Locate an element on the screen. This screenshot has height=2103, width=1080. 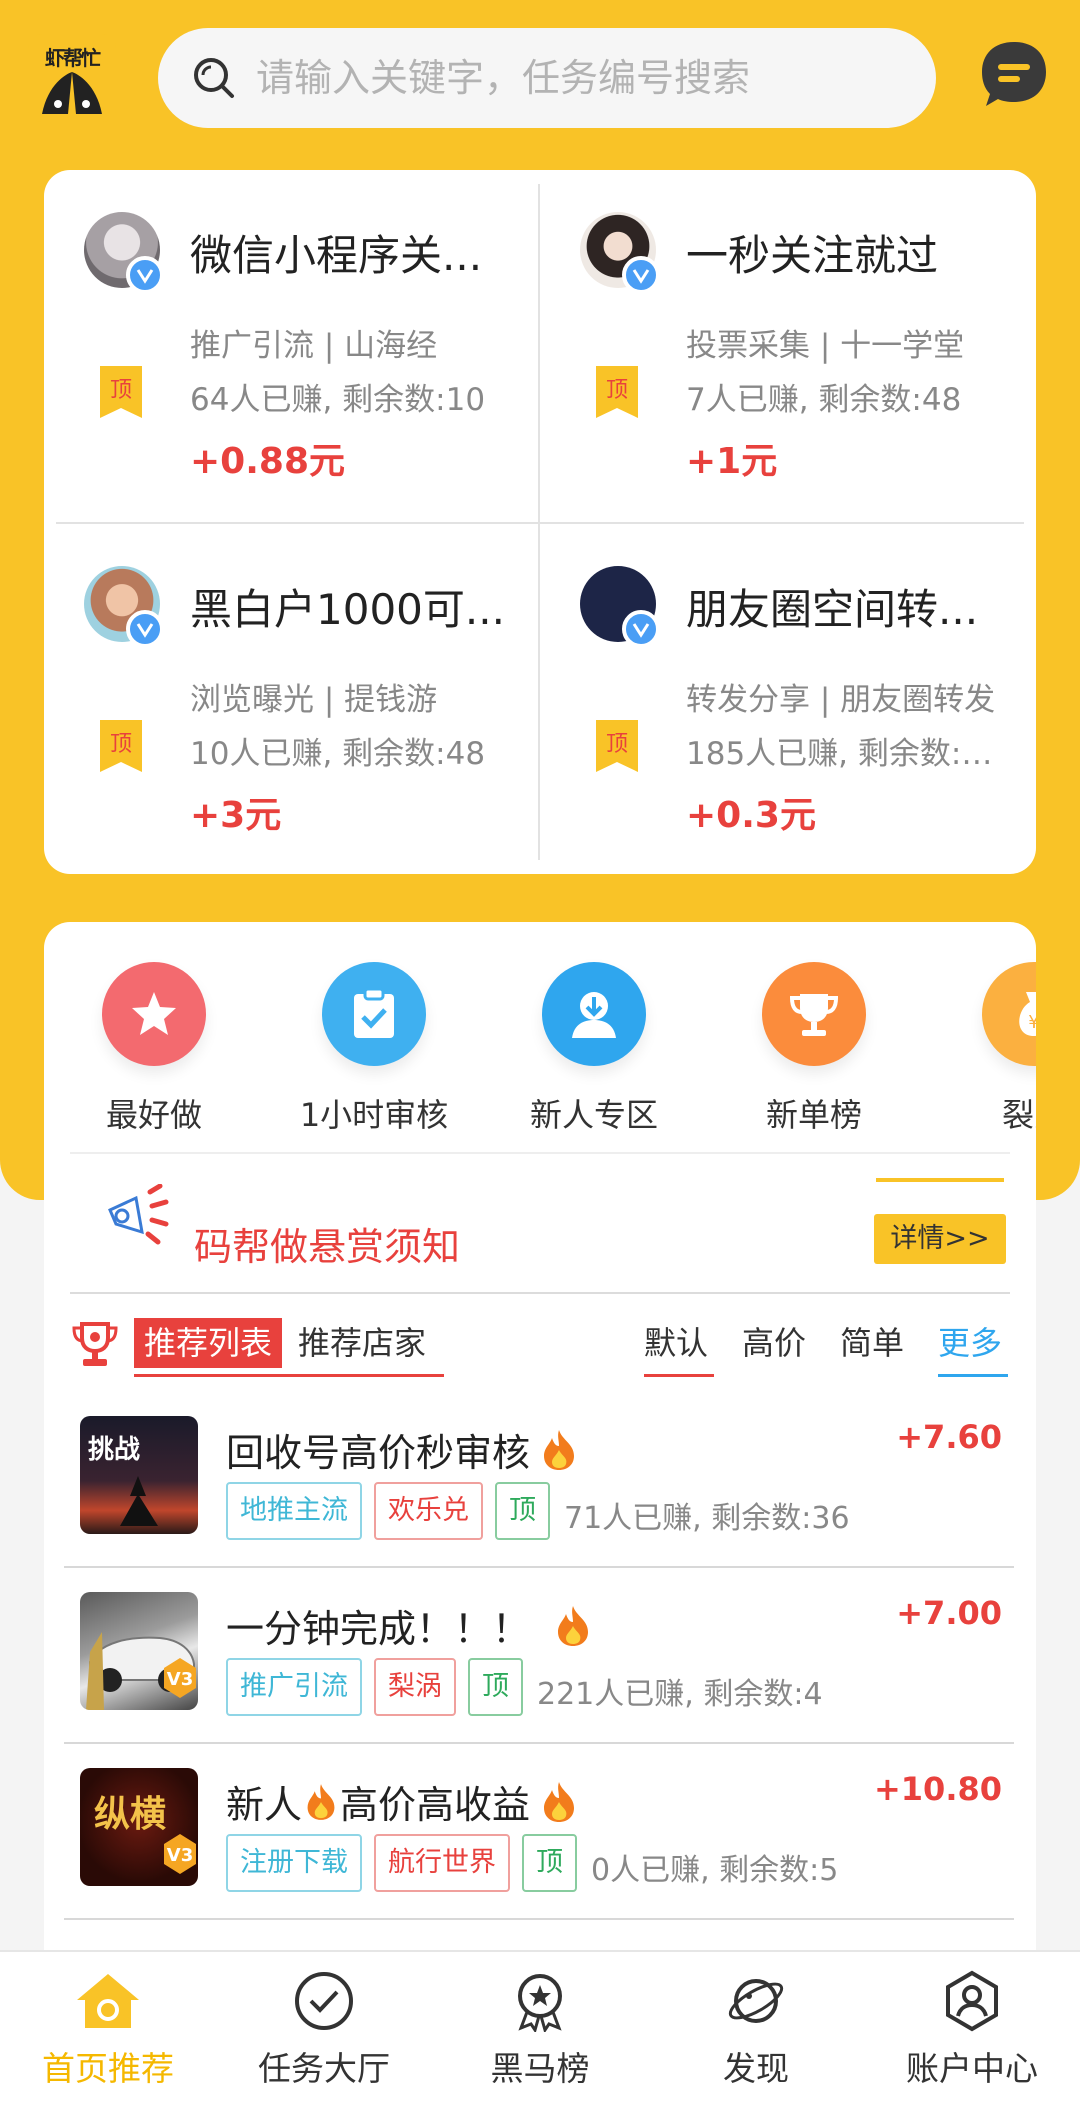
tab-recommended-shops: 推荐店家 is located at coordinates (362, 1343).